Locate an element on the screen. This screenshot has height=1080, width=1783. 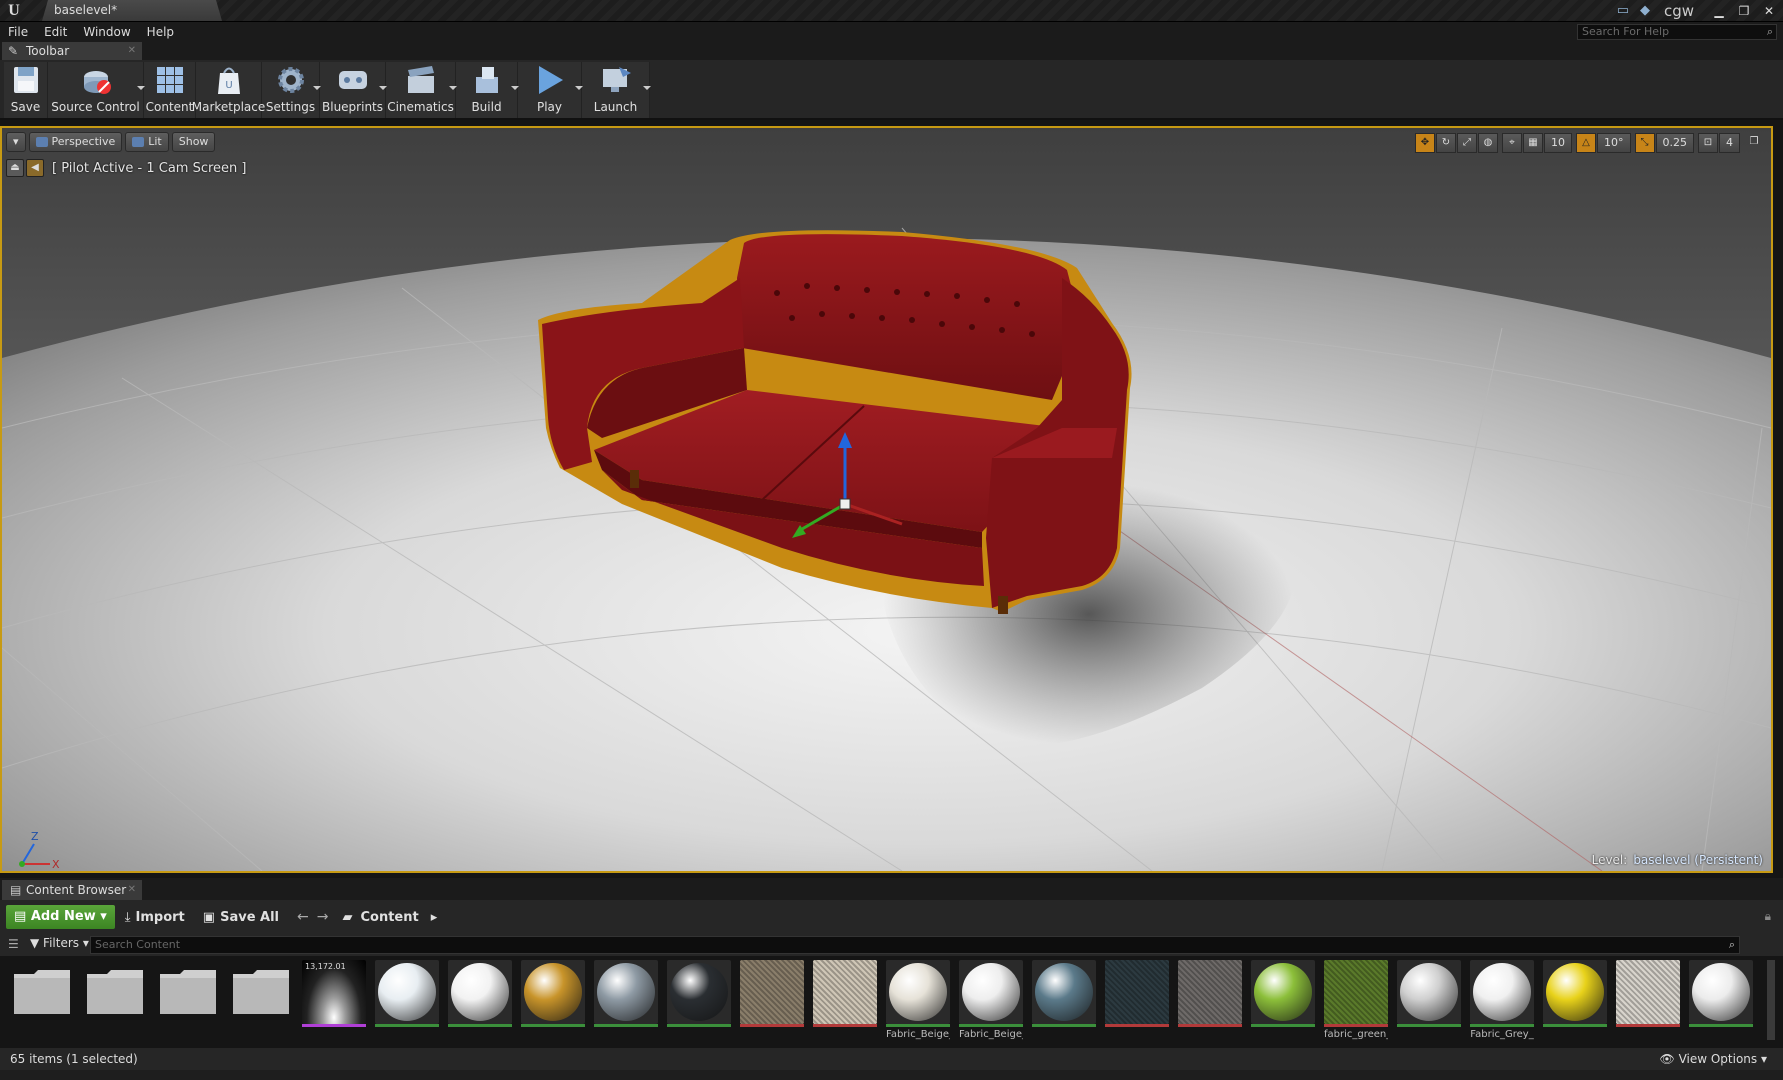
asset-tile: fabric_green_ is located at coordinates (1356, 1004).